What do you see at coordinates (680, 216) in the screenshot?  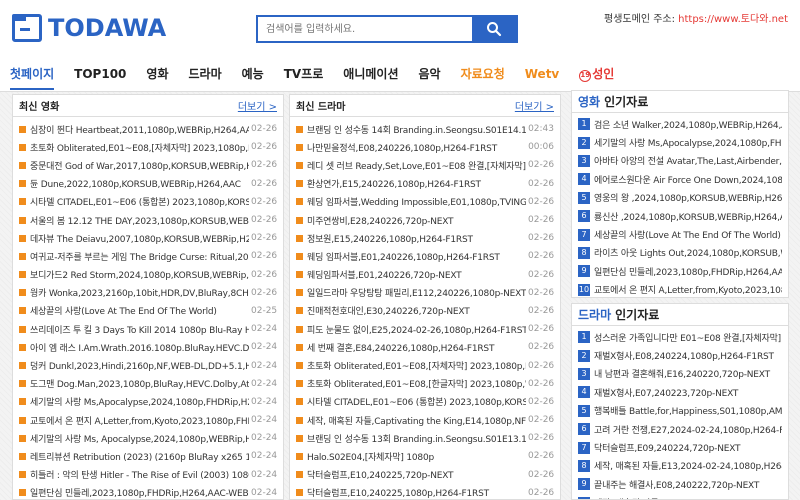 I see `ranked-item: 6 룡신산 ,2024,1080p,KORSUB,WEBRip,H264,AAC` at bounding box center [680, 216].